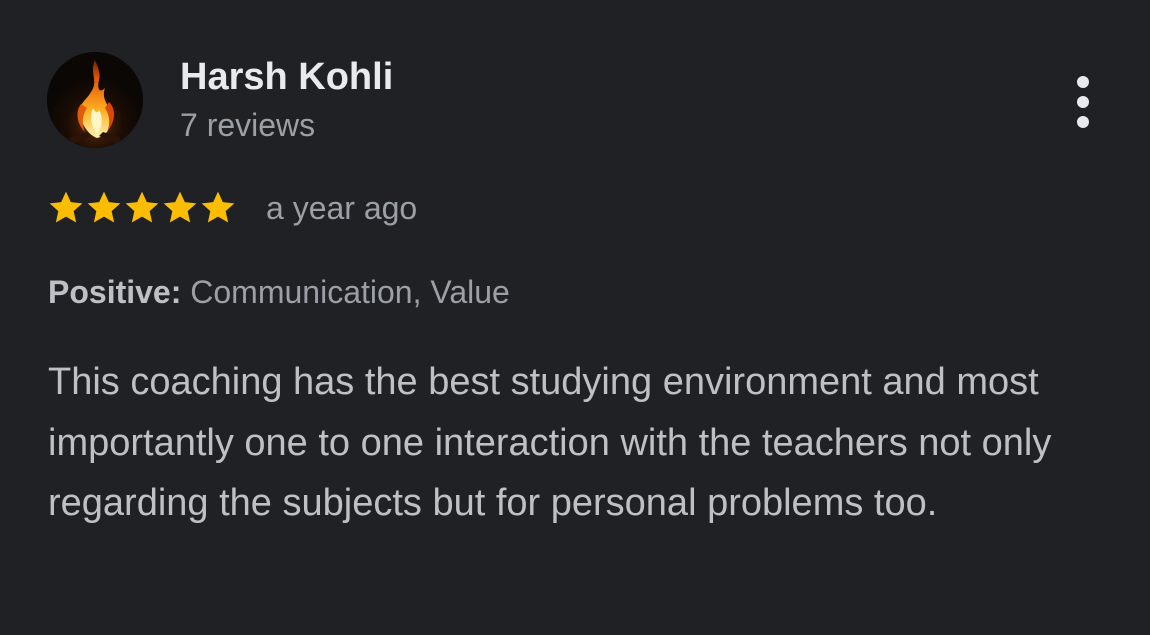 This screenshot has width=1150, height=635. What do you see at coordinates (350, 292) in the screenshot?
I see `attributes-values: Communication, Value` at bounding box center [350, 292].